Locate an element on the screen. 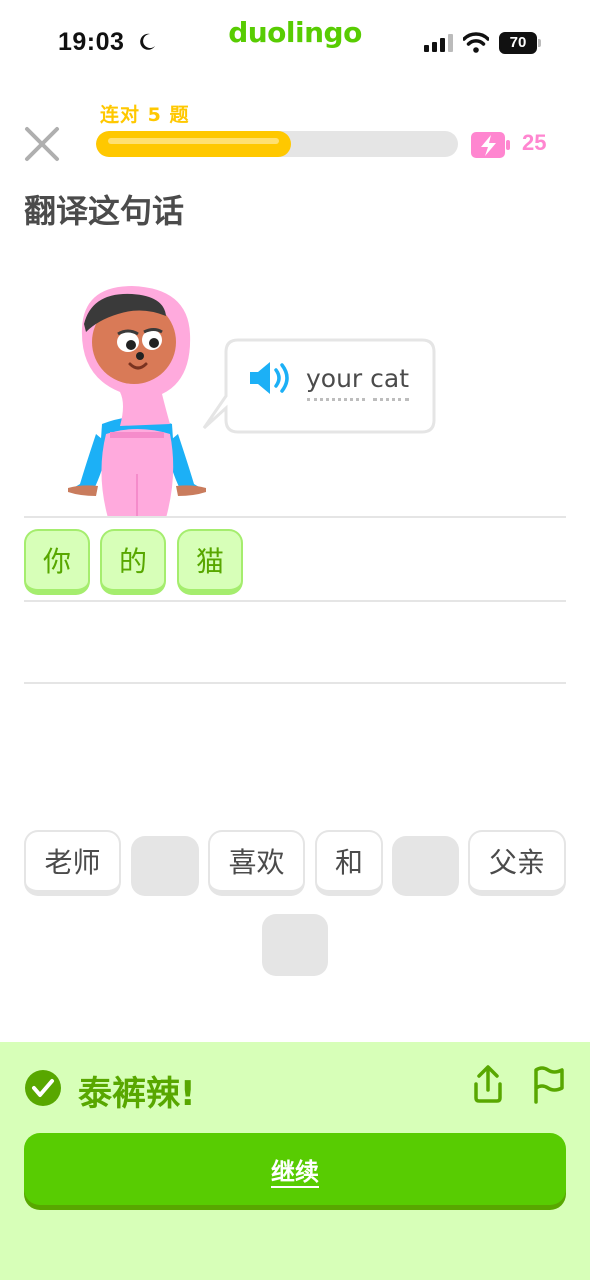  page-title: 翻译这句话 is located at coordinates (104, 211).